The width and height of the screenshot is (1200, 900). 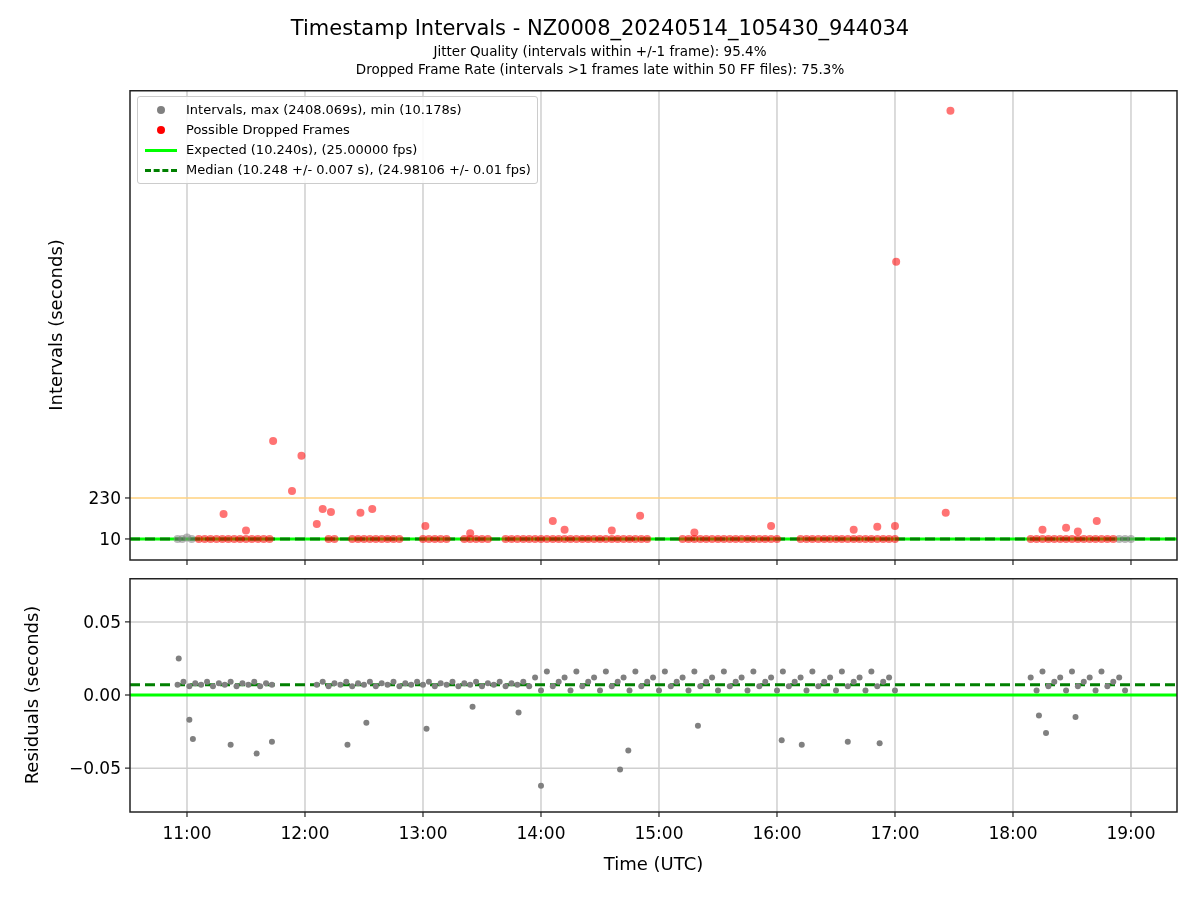 What do you see at coordinates (31, 695) in the screenshot?
I see `axis-title: Residuals (seconds)` at bounding box center [31, 695].